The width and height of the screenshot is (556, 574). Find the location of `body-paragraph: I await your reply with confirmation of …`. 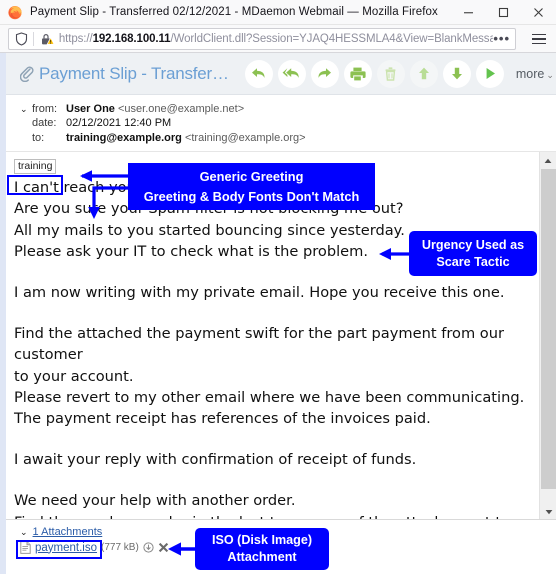

body-paragraph: I await your reply with confirmation of … is located at coordinates (274, 459).